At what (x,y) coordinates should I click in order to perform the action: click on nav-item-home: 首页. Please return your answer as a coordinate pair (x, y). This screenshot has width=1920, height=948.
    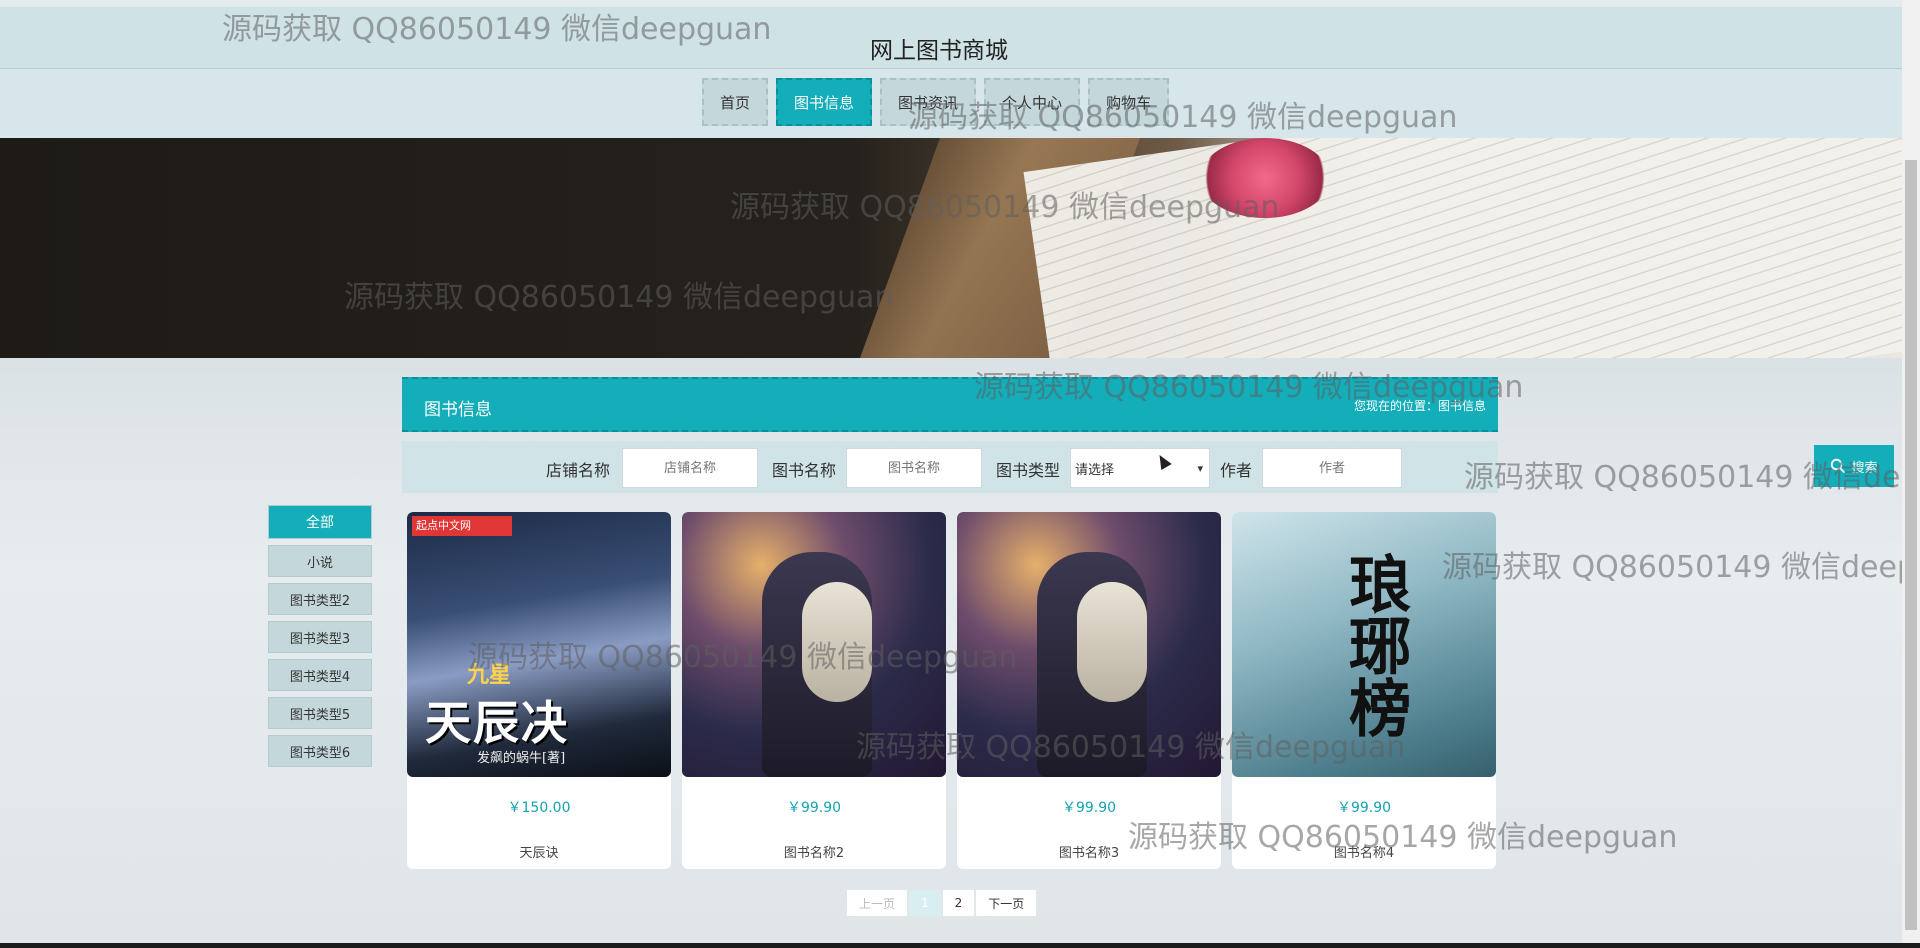
    Looking at the image, I should click on (735, 102).